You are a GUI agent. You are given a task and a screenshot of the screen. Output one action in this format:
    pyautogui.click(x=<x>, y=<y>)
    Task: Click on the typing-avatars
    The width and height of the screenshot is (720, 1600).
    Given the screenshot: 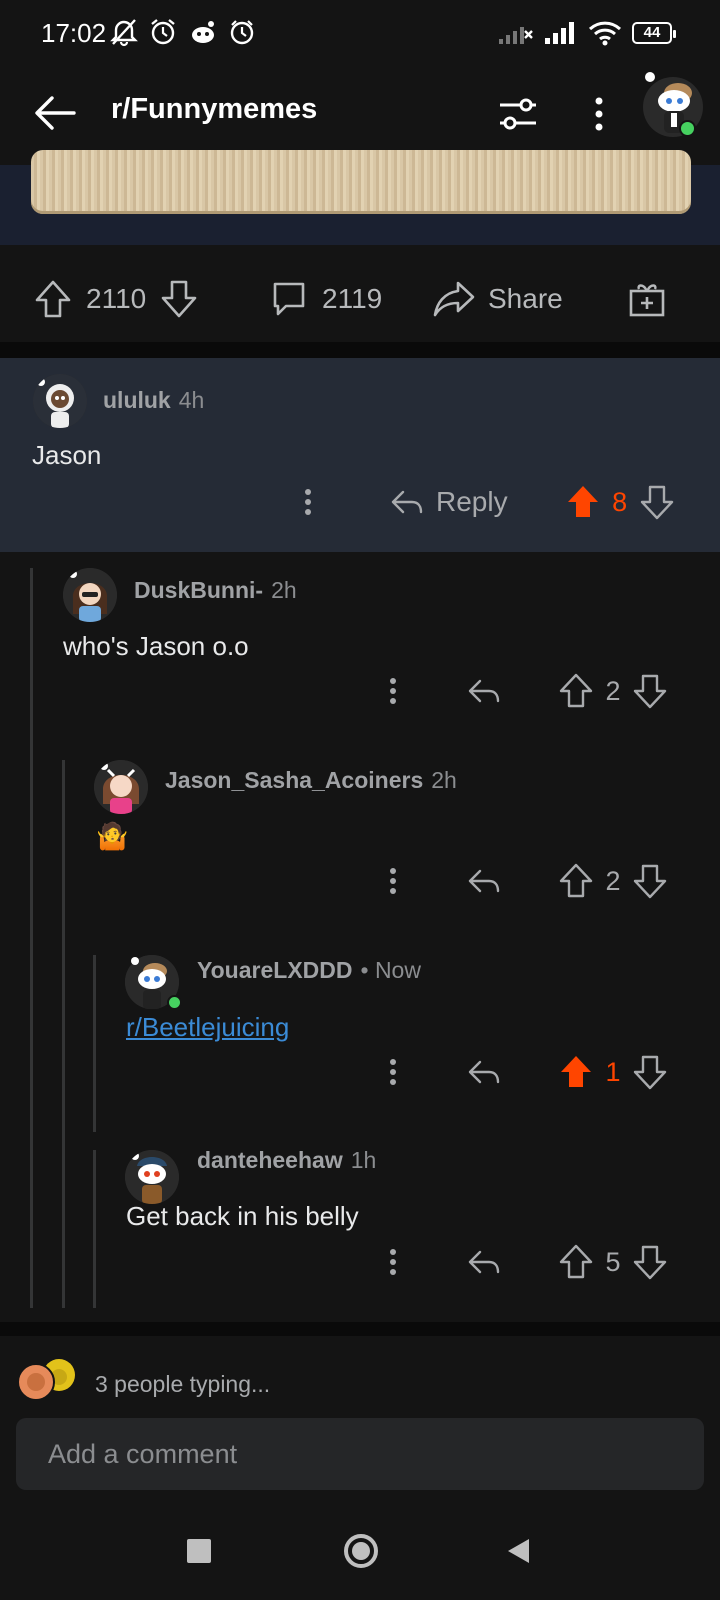 What is the action you would take?
    pyautogui.click(x=49, y=1380)
    